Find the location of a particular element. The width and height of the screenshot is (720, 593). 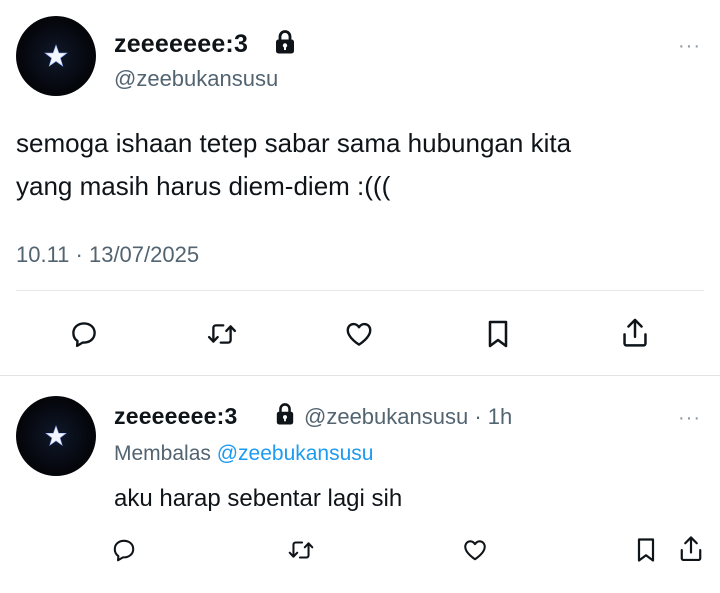

bookmark-button is located at coordinates (498, 334).